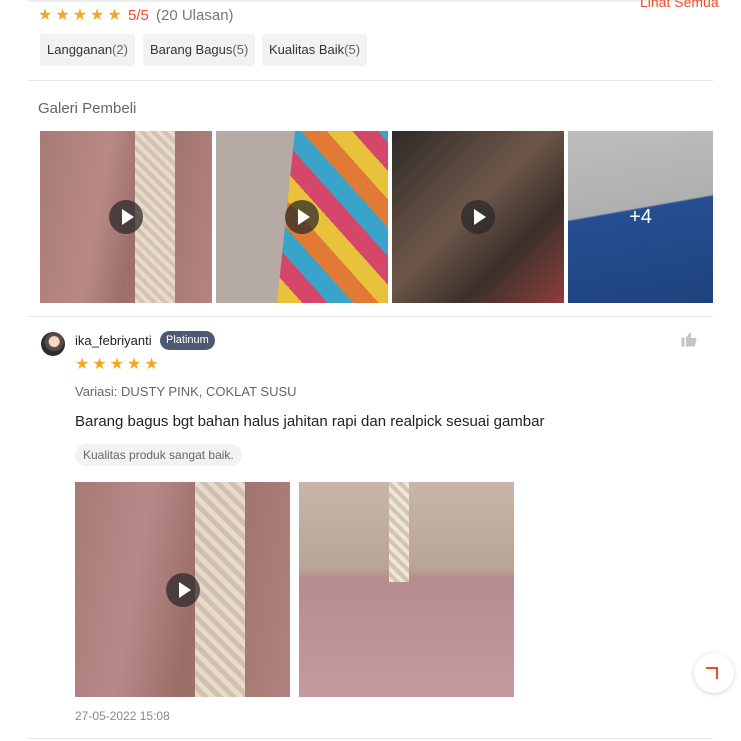  I want to click on filter-chip-langganan: Langganan(2), so click(87, 50).